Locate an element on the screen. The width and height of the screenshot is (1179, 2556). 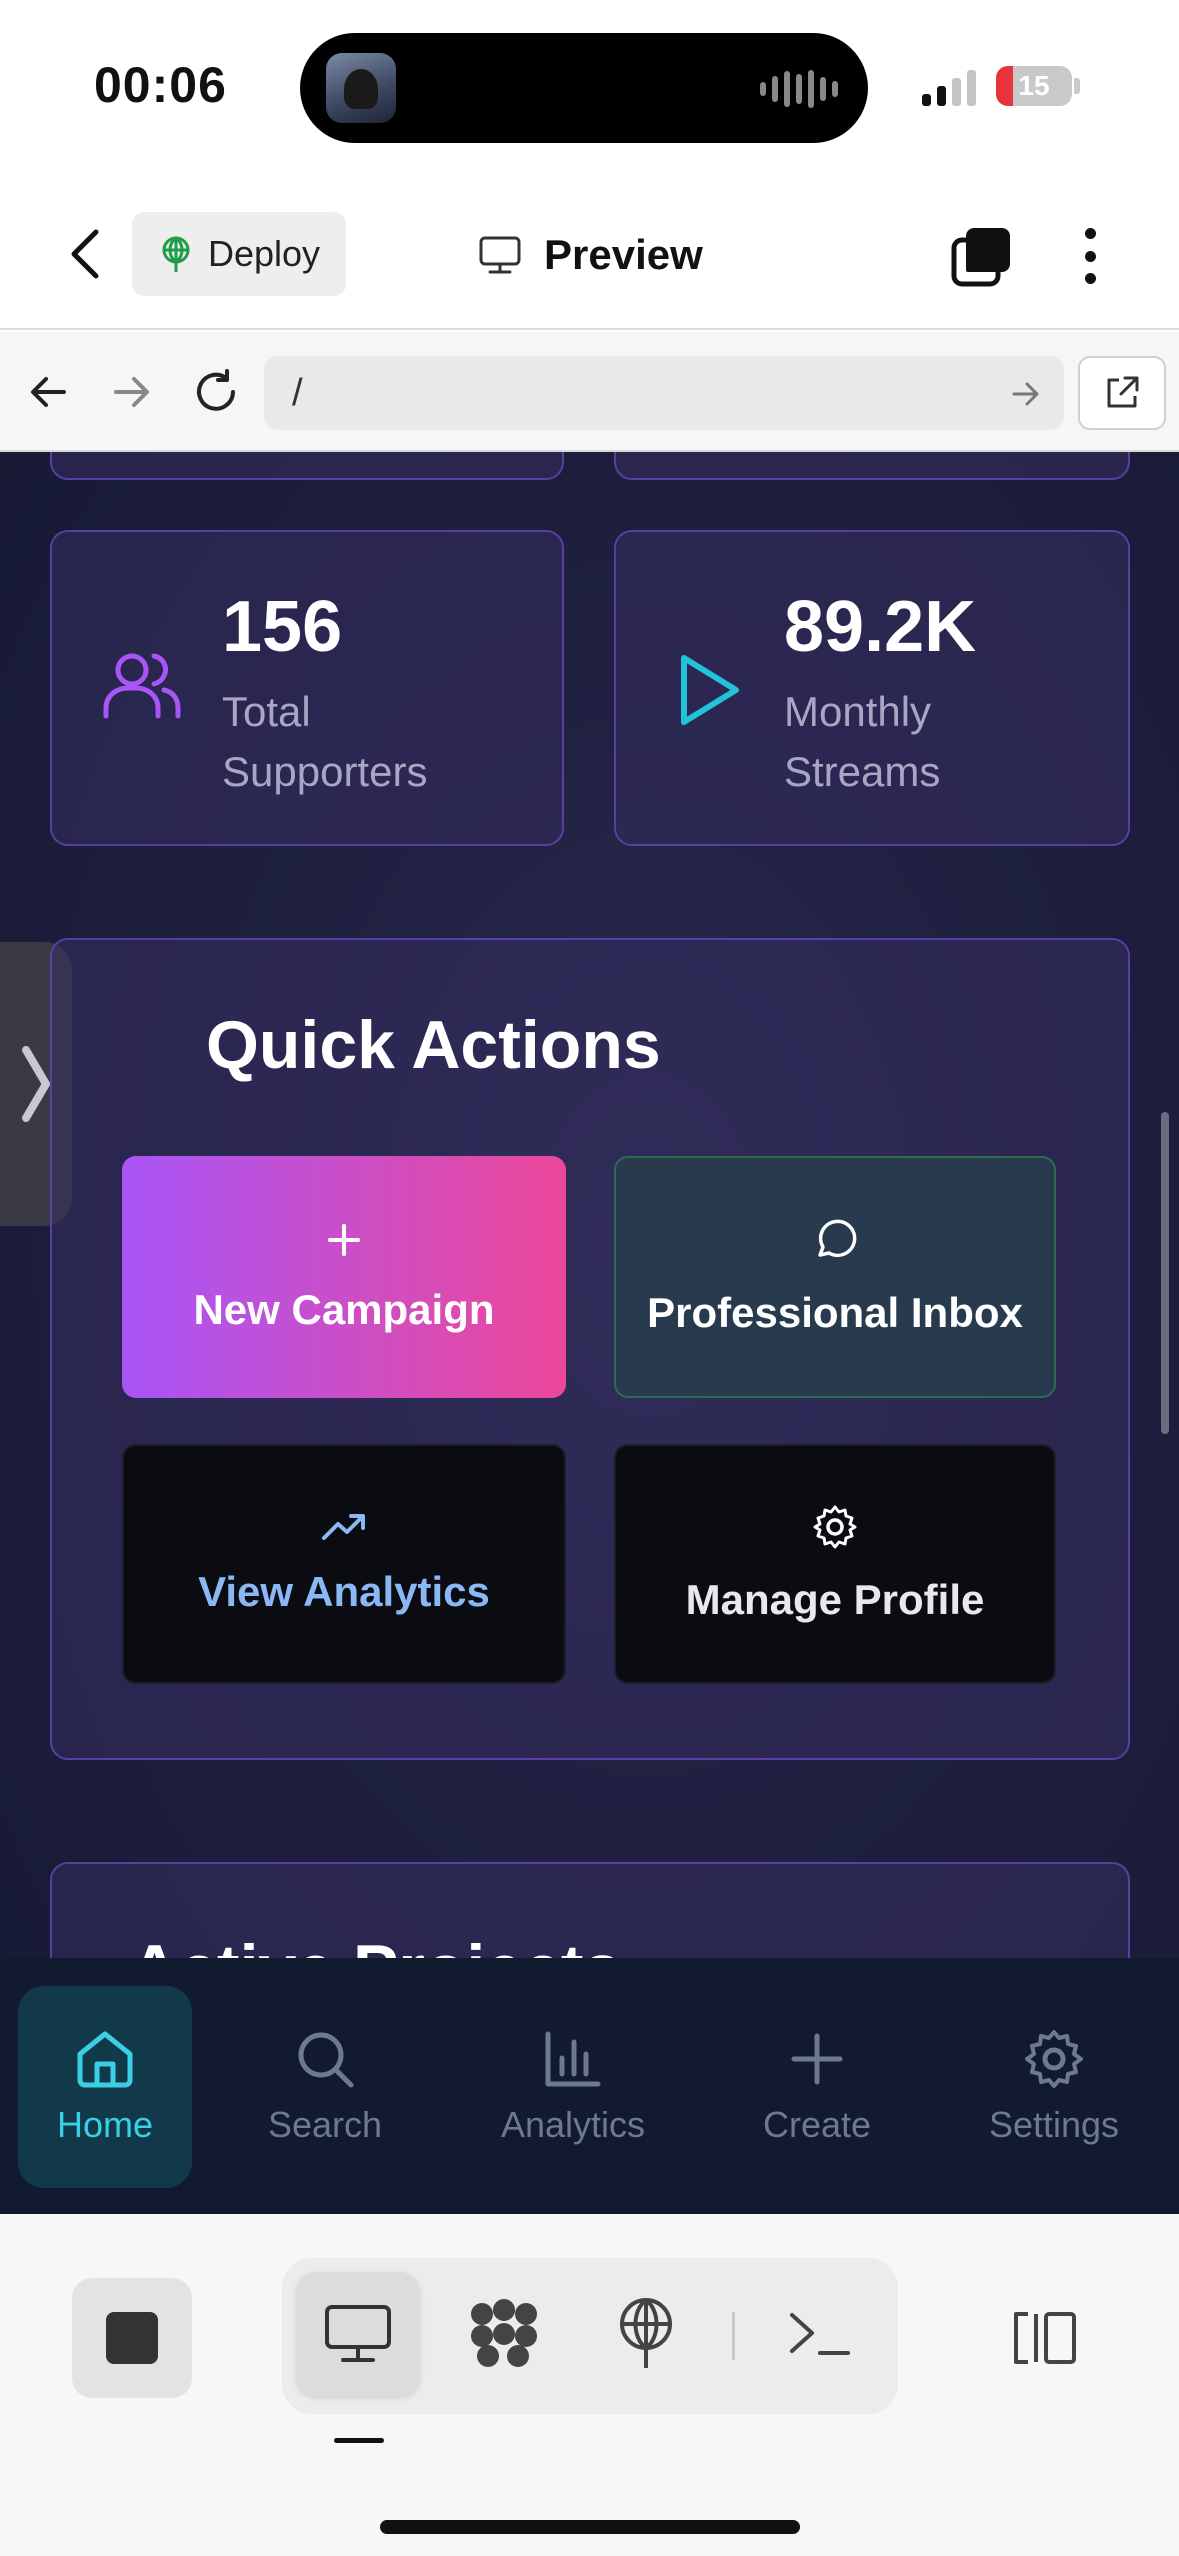
tabs-icon is located at coordinates (980, 257).